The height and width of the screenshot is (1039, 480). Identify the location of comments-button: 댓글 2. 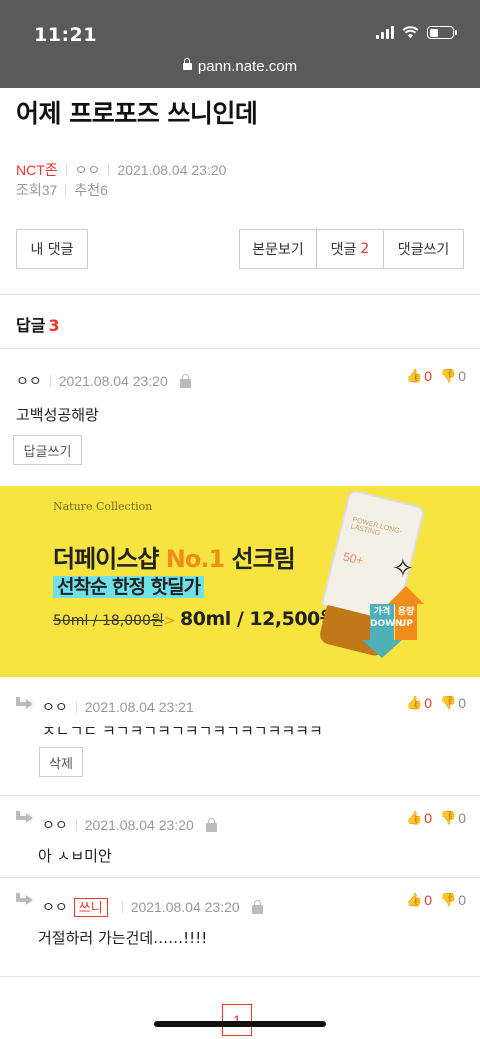
(350, 249).